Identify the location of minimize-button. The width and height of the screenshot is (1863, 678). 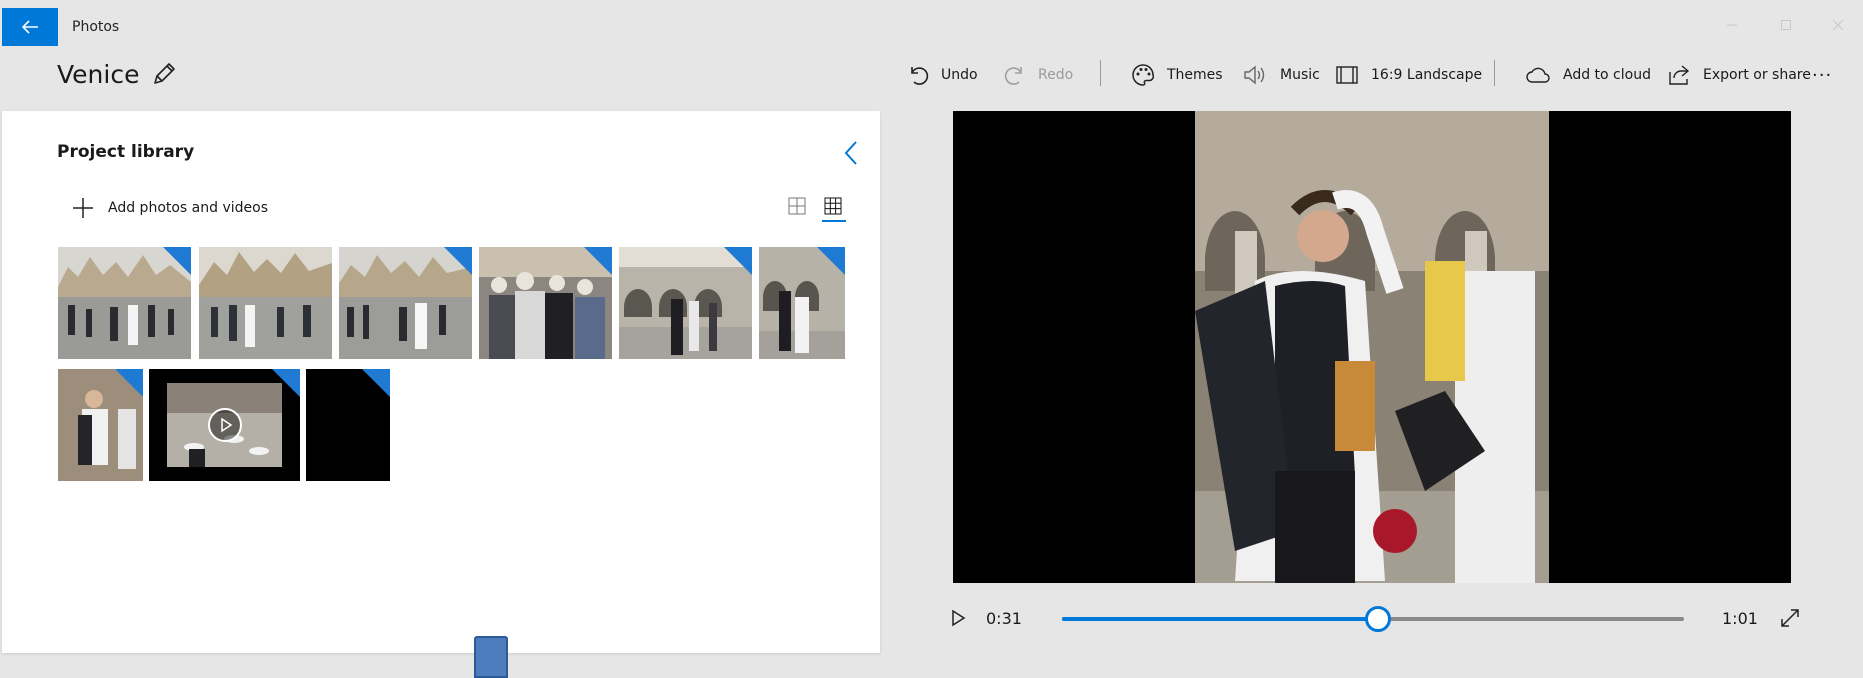
(1732, 27).